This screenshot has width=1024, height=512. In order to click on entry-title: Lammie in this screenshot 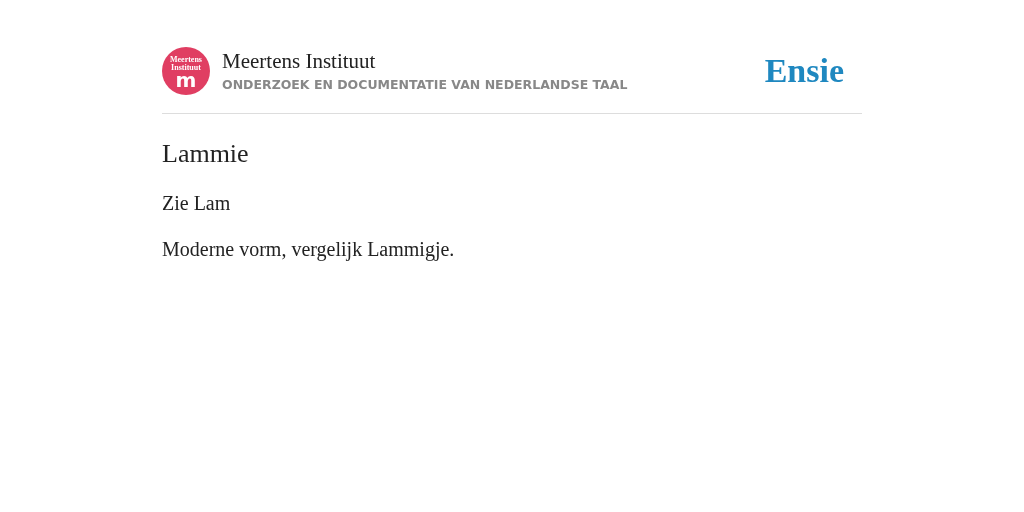, I will do `click(206, 154)`.